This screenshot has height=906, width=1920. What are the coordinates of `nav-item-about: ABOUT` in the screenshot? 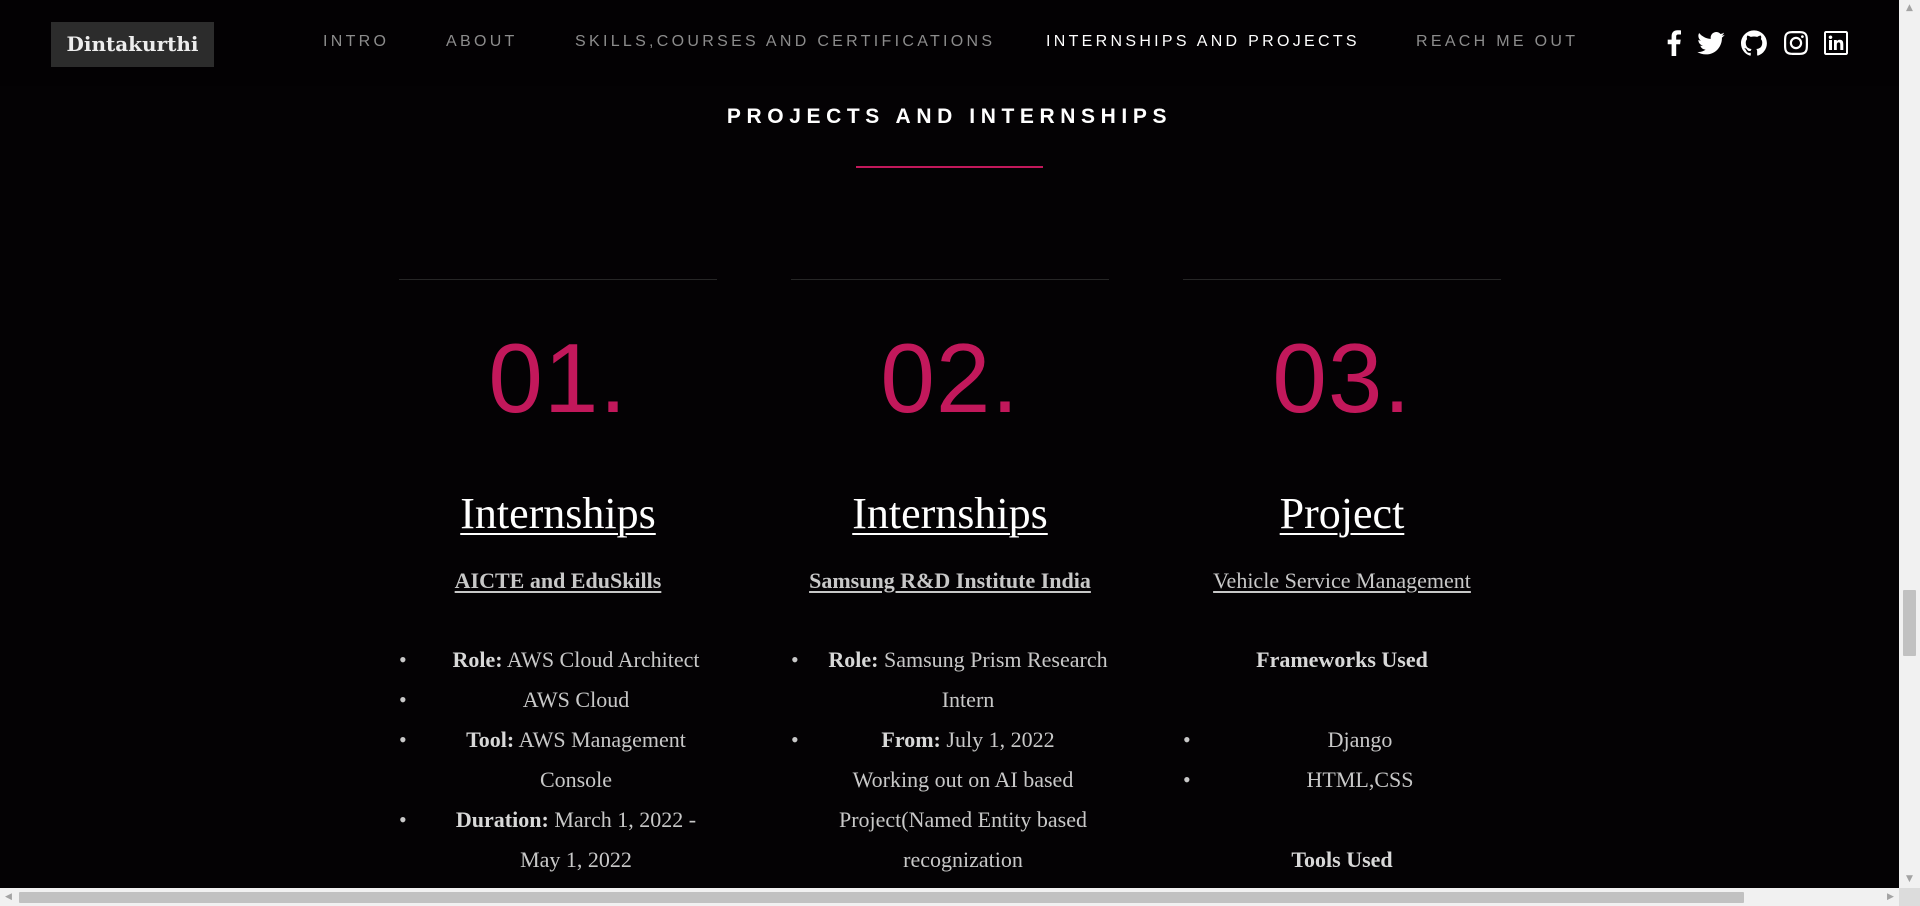 It's located at (482, 42).